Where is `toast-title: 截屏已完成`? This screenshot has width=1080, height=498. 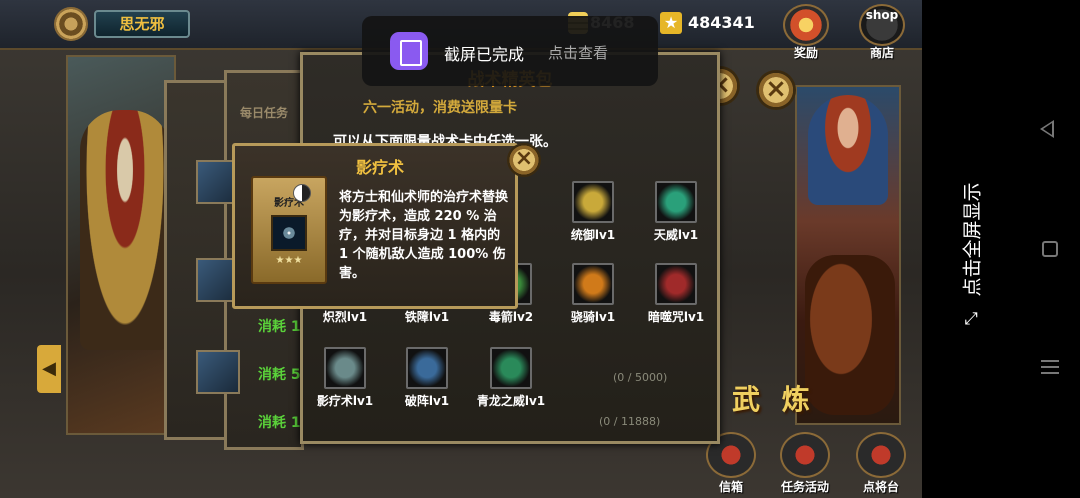 toast-title: 截屏已完成 is located at coordinates (484, 54).